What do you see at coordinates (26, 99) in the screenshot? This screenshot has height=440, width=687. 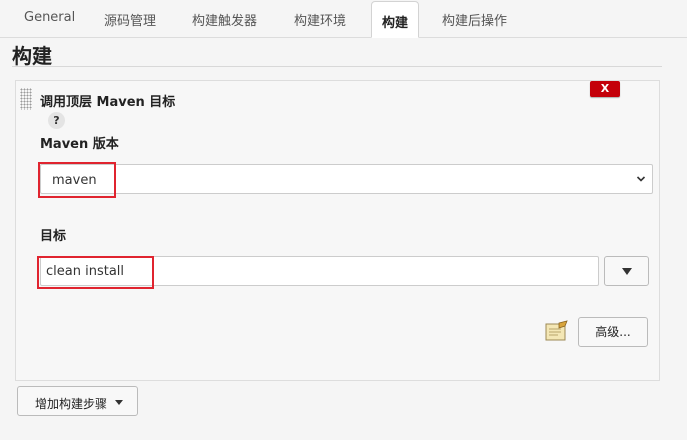 I see `drag-handle-icon` at bounding box center [26, 99].